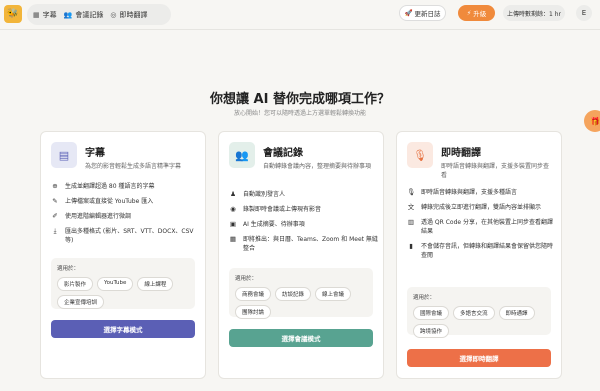  What do you see at coordinates (264, 194) in the screenshot?
I see `feature-text: 自動識別發言人` at bounding box center [264, 194].